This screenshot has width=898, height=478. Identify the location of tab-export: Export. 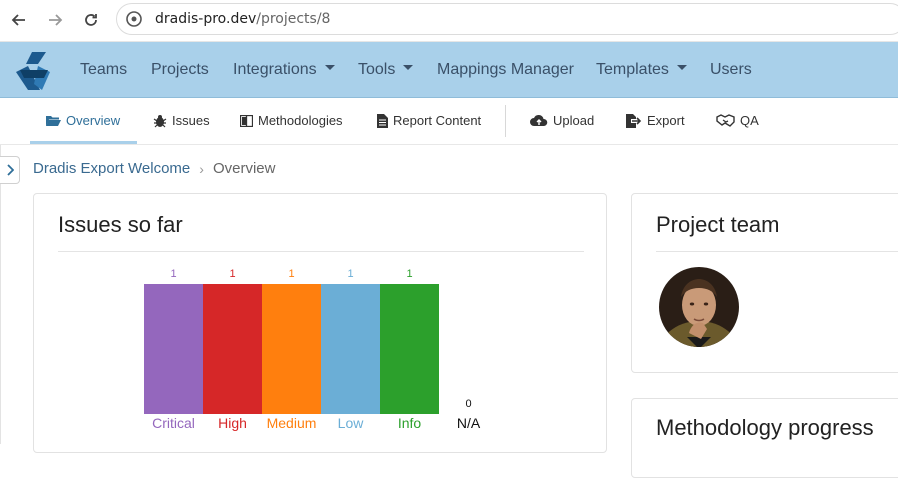
(655, 120).